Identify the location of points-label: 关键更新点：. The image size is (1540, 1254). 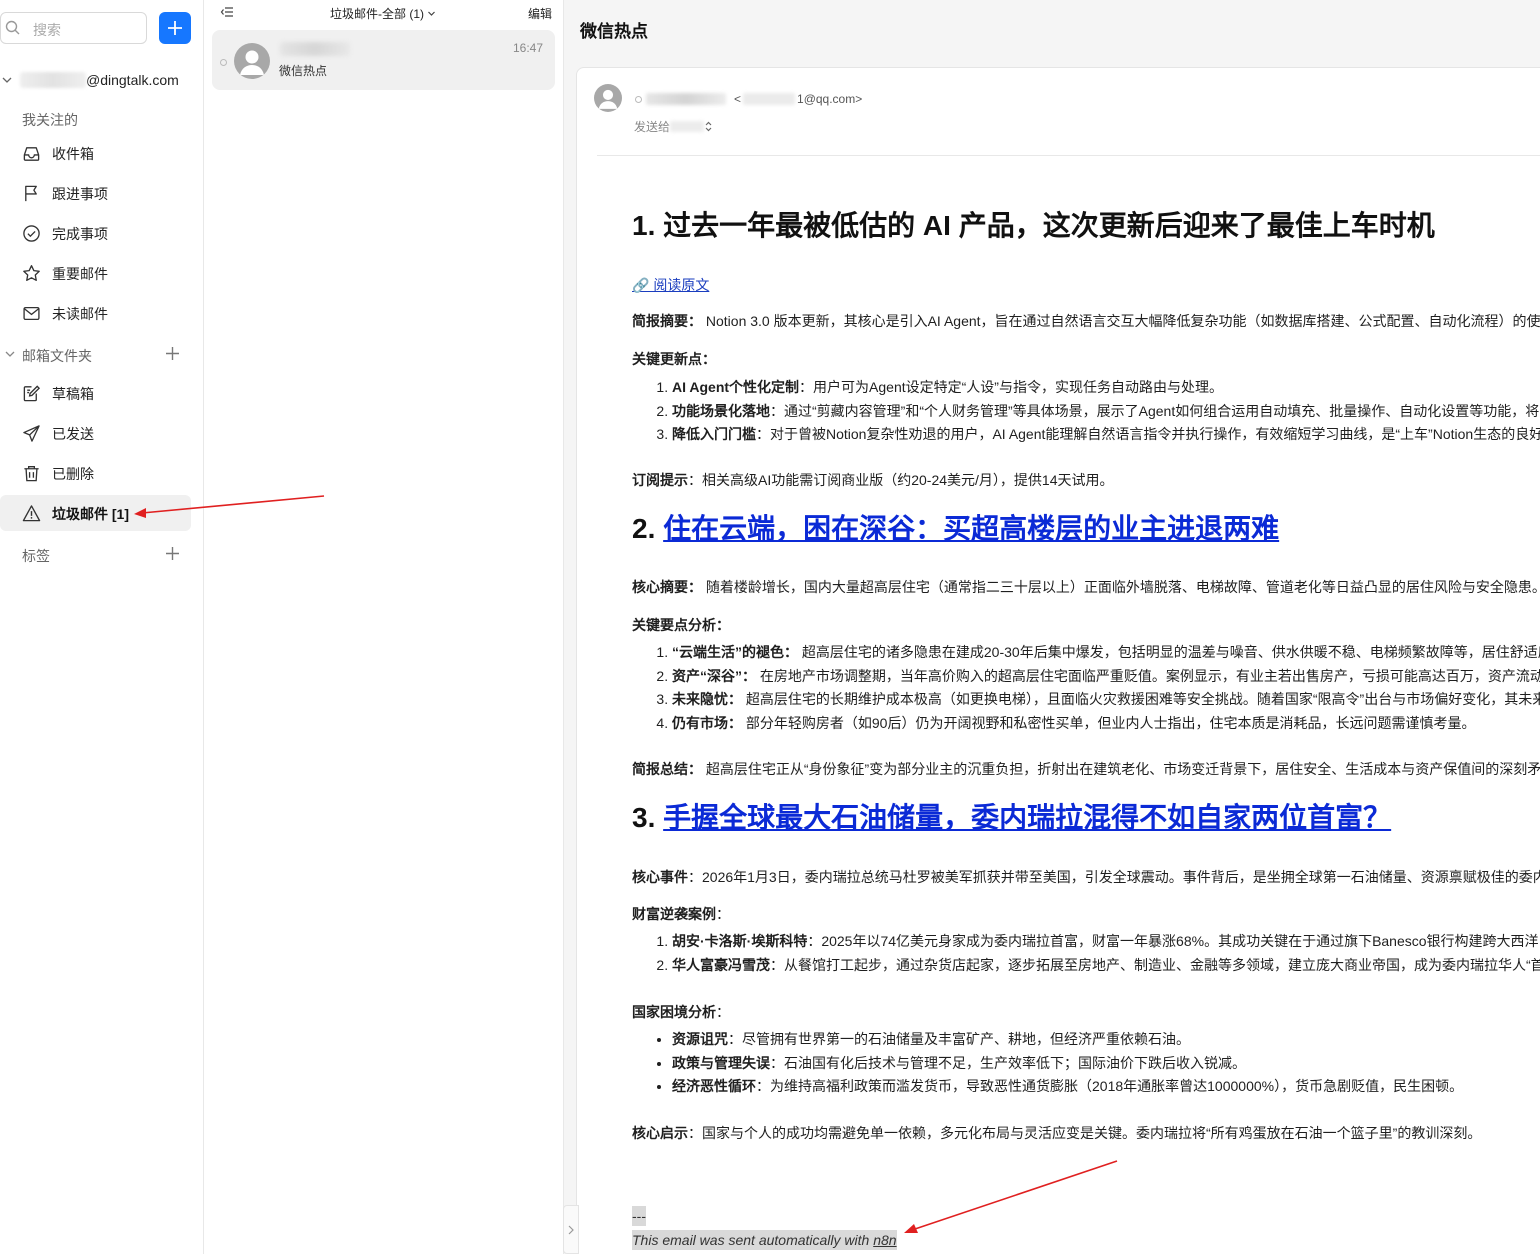
(674, 359).